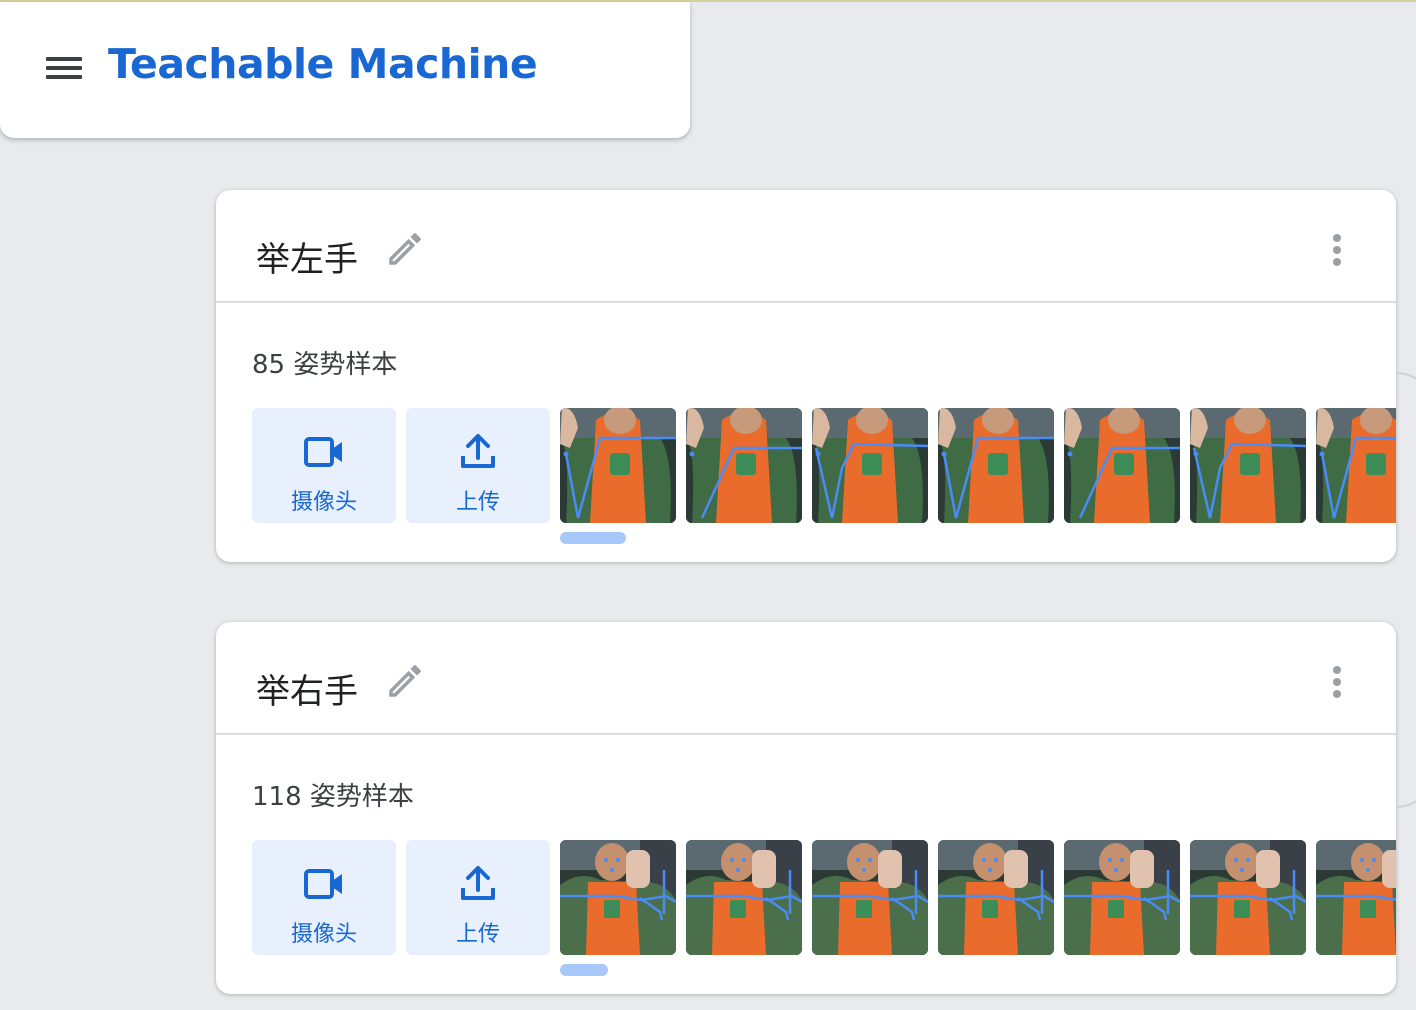 The width and height of the screenshot is (1416, 1010). Describe the element at coordinates (806, 246) in the screenshot. I see `class-card-header: 举左手` at that location.